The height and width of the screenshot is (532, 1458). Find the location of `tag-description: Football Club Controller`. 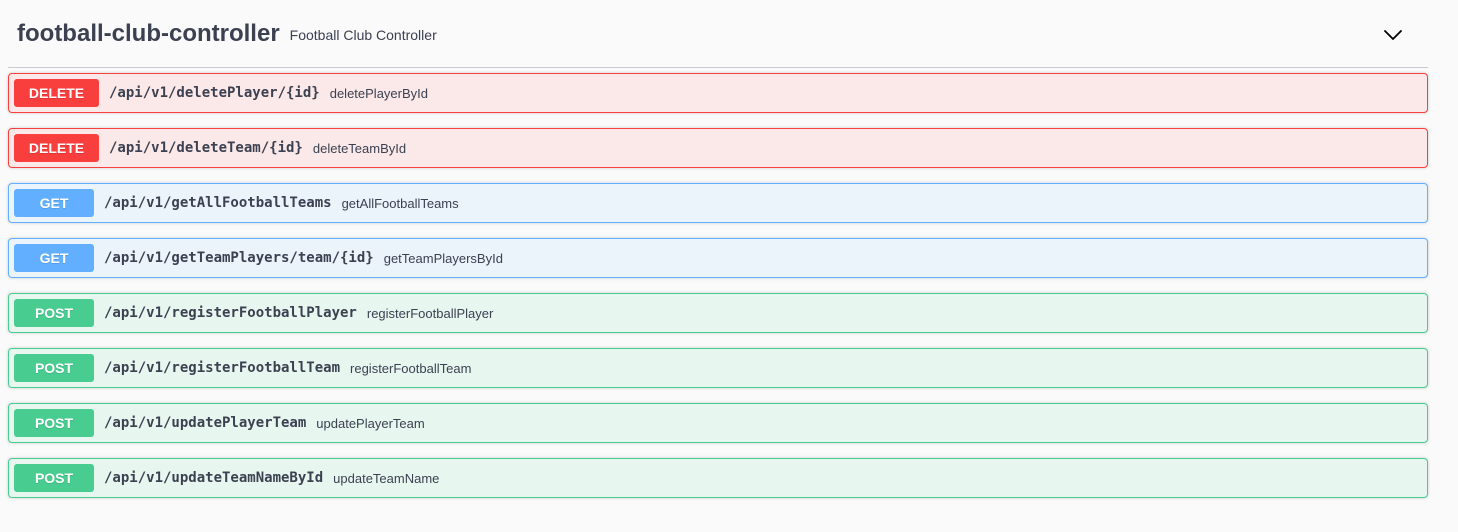

tag-description: Football Club Controller is located at coordinates (363, 34).